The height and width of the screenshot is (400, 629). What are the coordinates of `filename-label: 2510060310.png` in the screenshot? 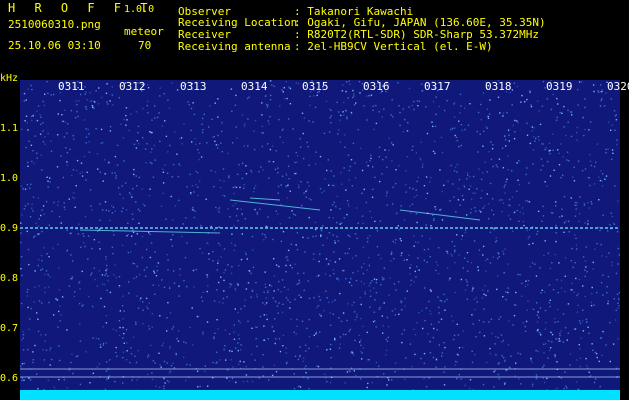 It's located at (54, 24).